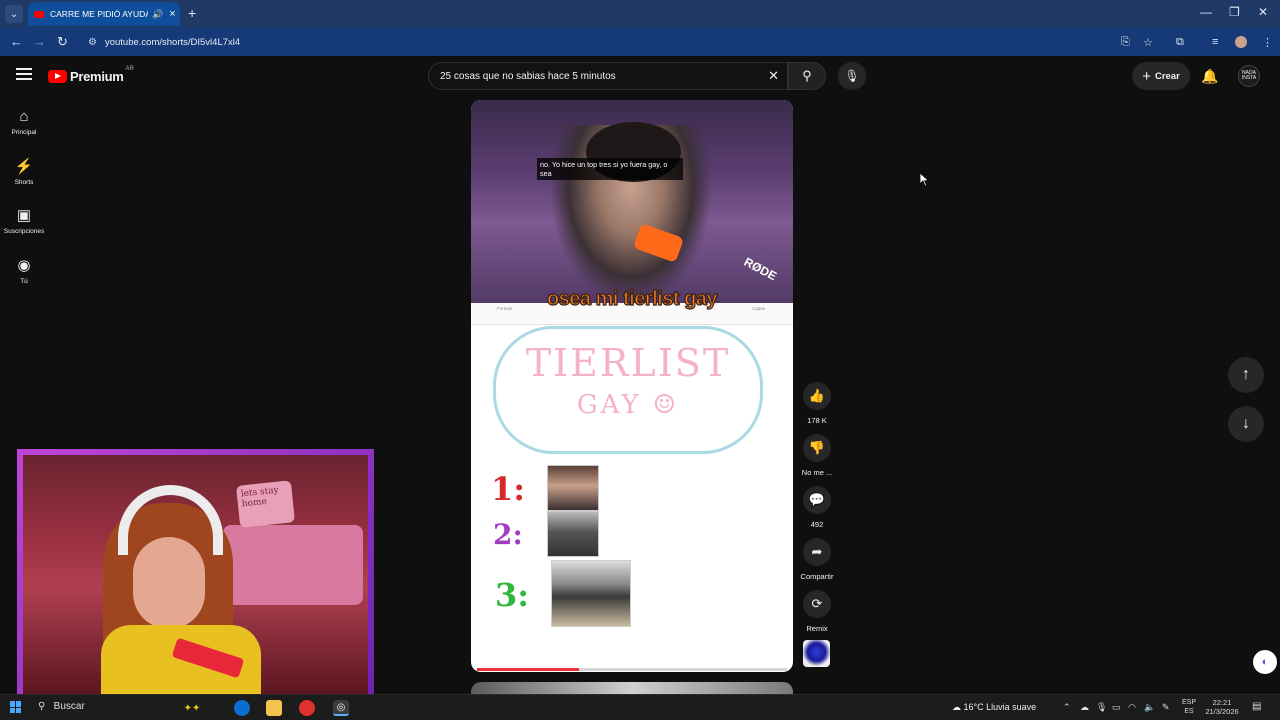  What do you see at coordinates (1256, 706) in the screenshot?
I see `notifications-center-icon: ▤` at bounding box center [1256, 706].